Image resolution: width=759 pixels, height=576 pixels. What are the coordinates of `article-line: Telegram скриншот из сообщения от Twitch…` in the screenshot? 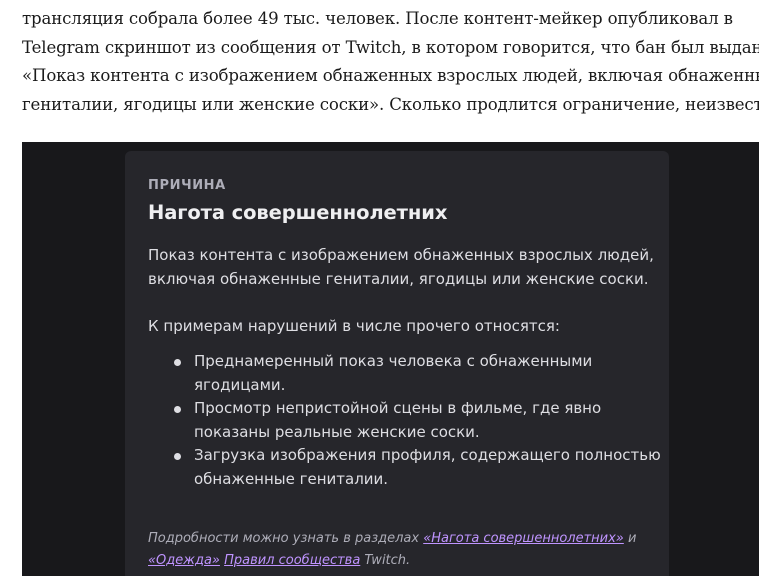 It's located at (390, 47).